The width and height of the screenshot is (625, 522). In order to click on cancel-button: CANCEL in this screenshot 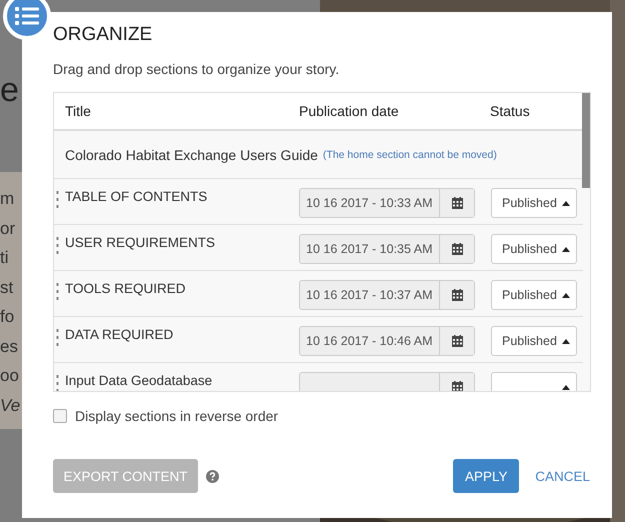, I will do `click(562, 476)`.